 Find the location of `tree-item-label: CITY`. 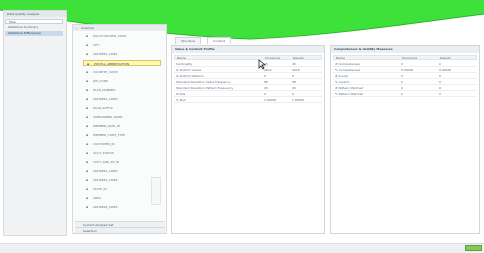

tree-item-label: CITY is located at coordinates (96, 45).